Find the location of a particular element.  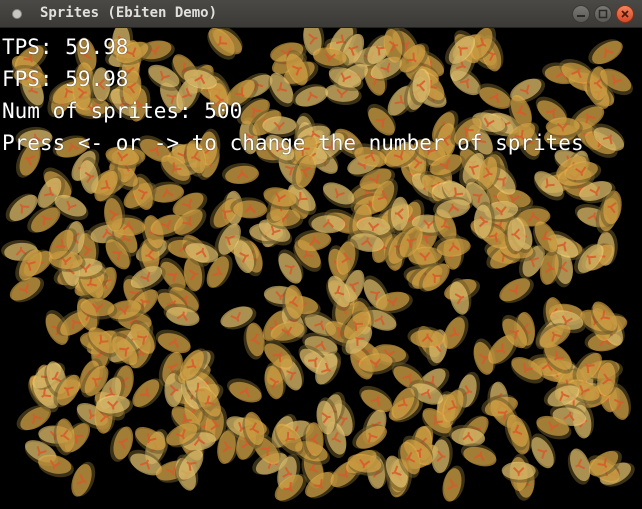

close-button is located at coordinates (625, 14).